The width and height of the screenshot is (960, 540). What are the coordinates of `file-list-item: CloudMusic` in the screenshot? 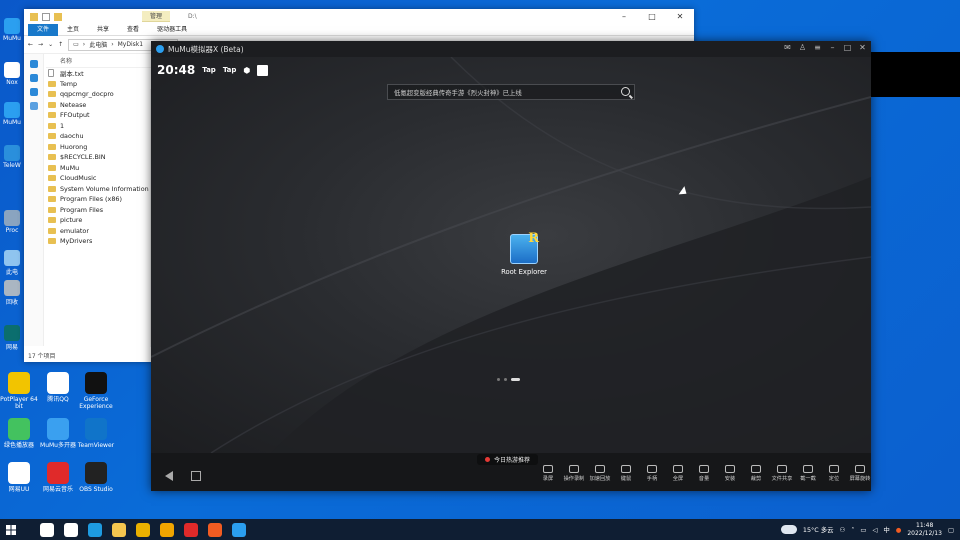 It's located at (102, 178).